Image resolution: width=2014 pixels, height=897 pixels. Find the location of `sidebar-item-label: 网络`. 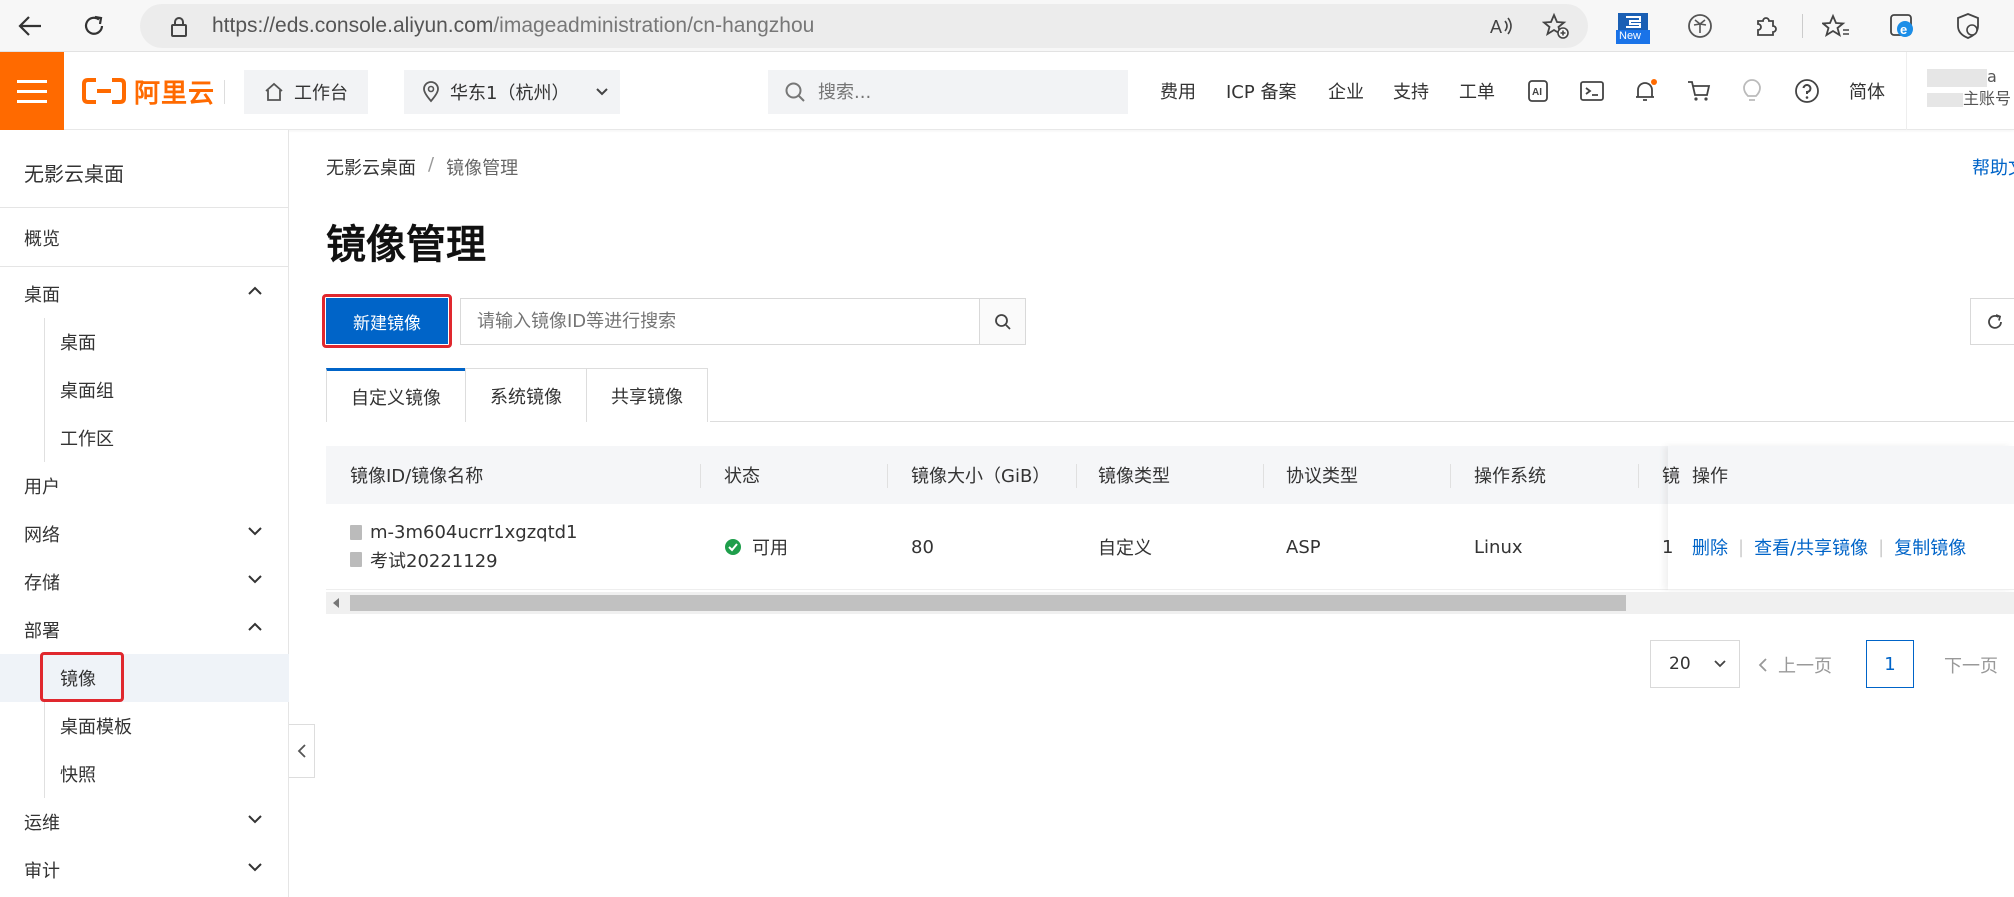

sidebar-item-label: 网络 is located at coordinates (42, 535).